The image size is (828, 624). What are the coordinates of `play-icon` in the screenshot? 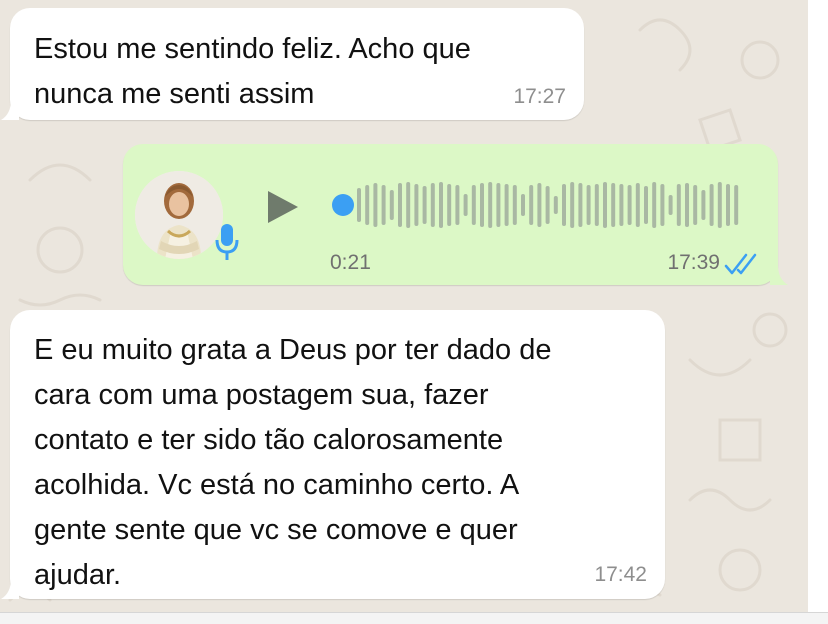 It's located at (283, 207).